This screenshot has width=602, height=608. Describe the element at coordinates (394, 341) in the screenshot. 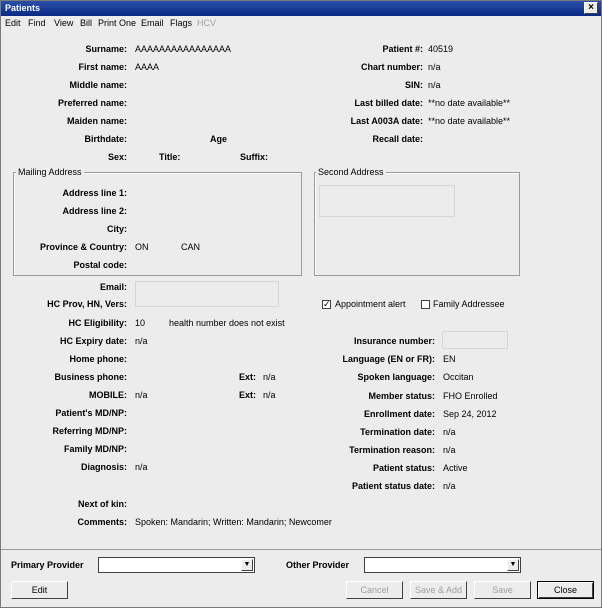

I see `insurance-number-label: Insurance number:` at that location.